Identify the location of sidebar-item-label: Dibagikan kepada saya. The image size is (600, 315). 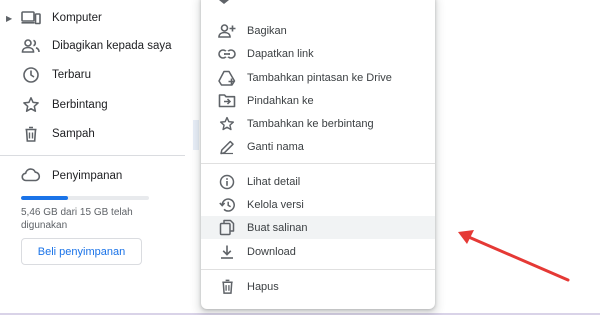
(112, 46).